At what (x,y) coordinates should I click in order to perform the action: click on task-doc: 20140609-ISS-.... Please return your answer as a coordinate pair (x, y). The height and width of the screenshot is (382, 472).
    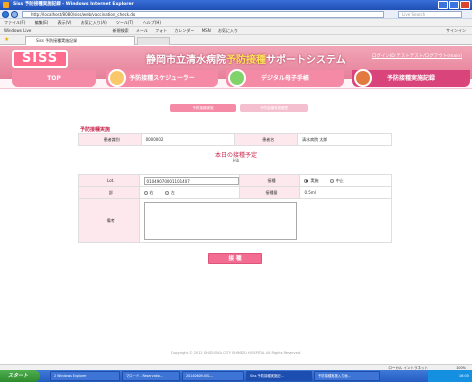
    Looking at the image, I should click on (213, 376).